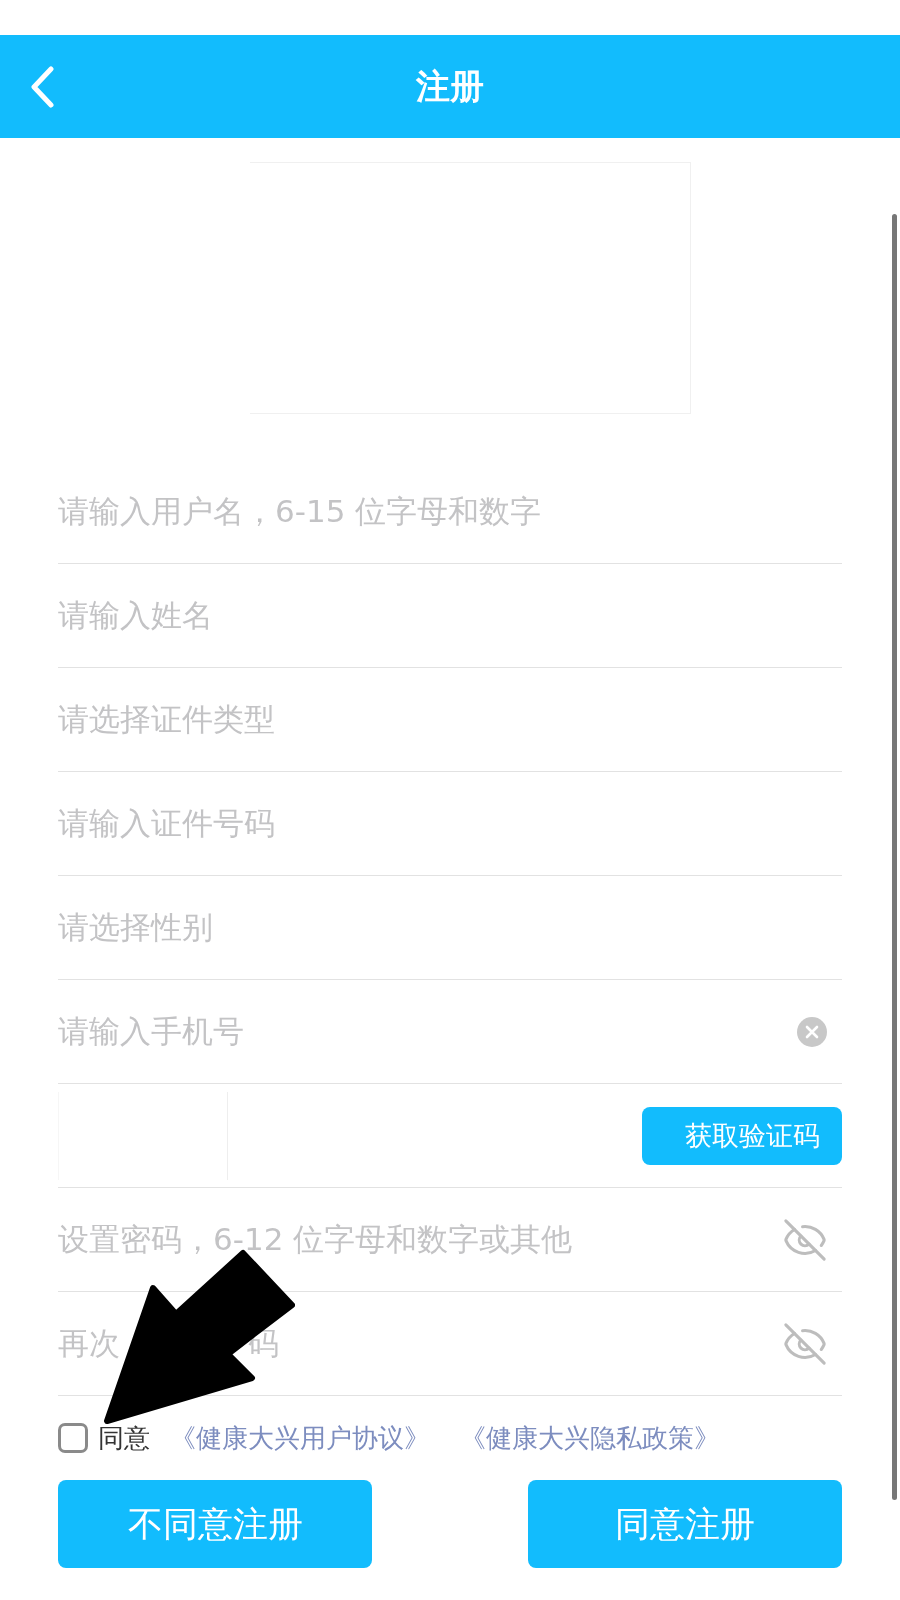 The width and height of the screenshot is (900, 1600). What do you see at coordinates (215, 1524) in the screenshot?
I see `decline-button: 不同意注册` at bounding box center [215, 1524].